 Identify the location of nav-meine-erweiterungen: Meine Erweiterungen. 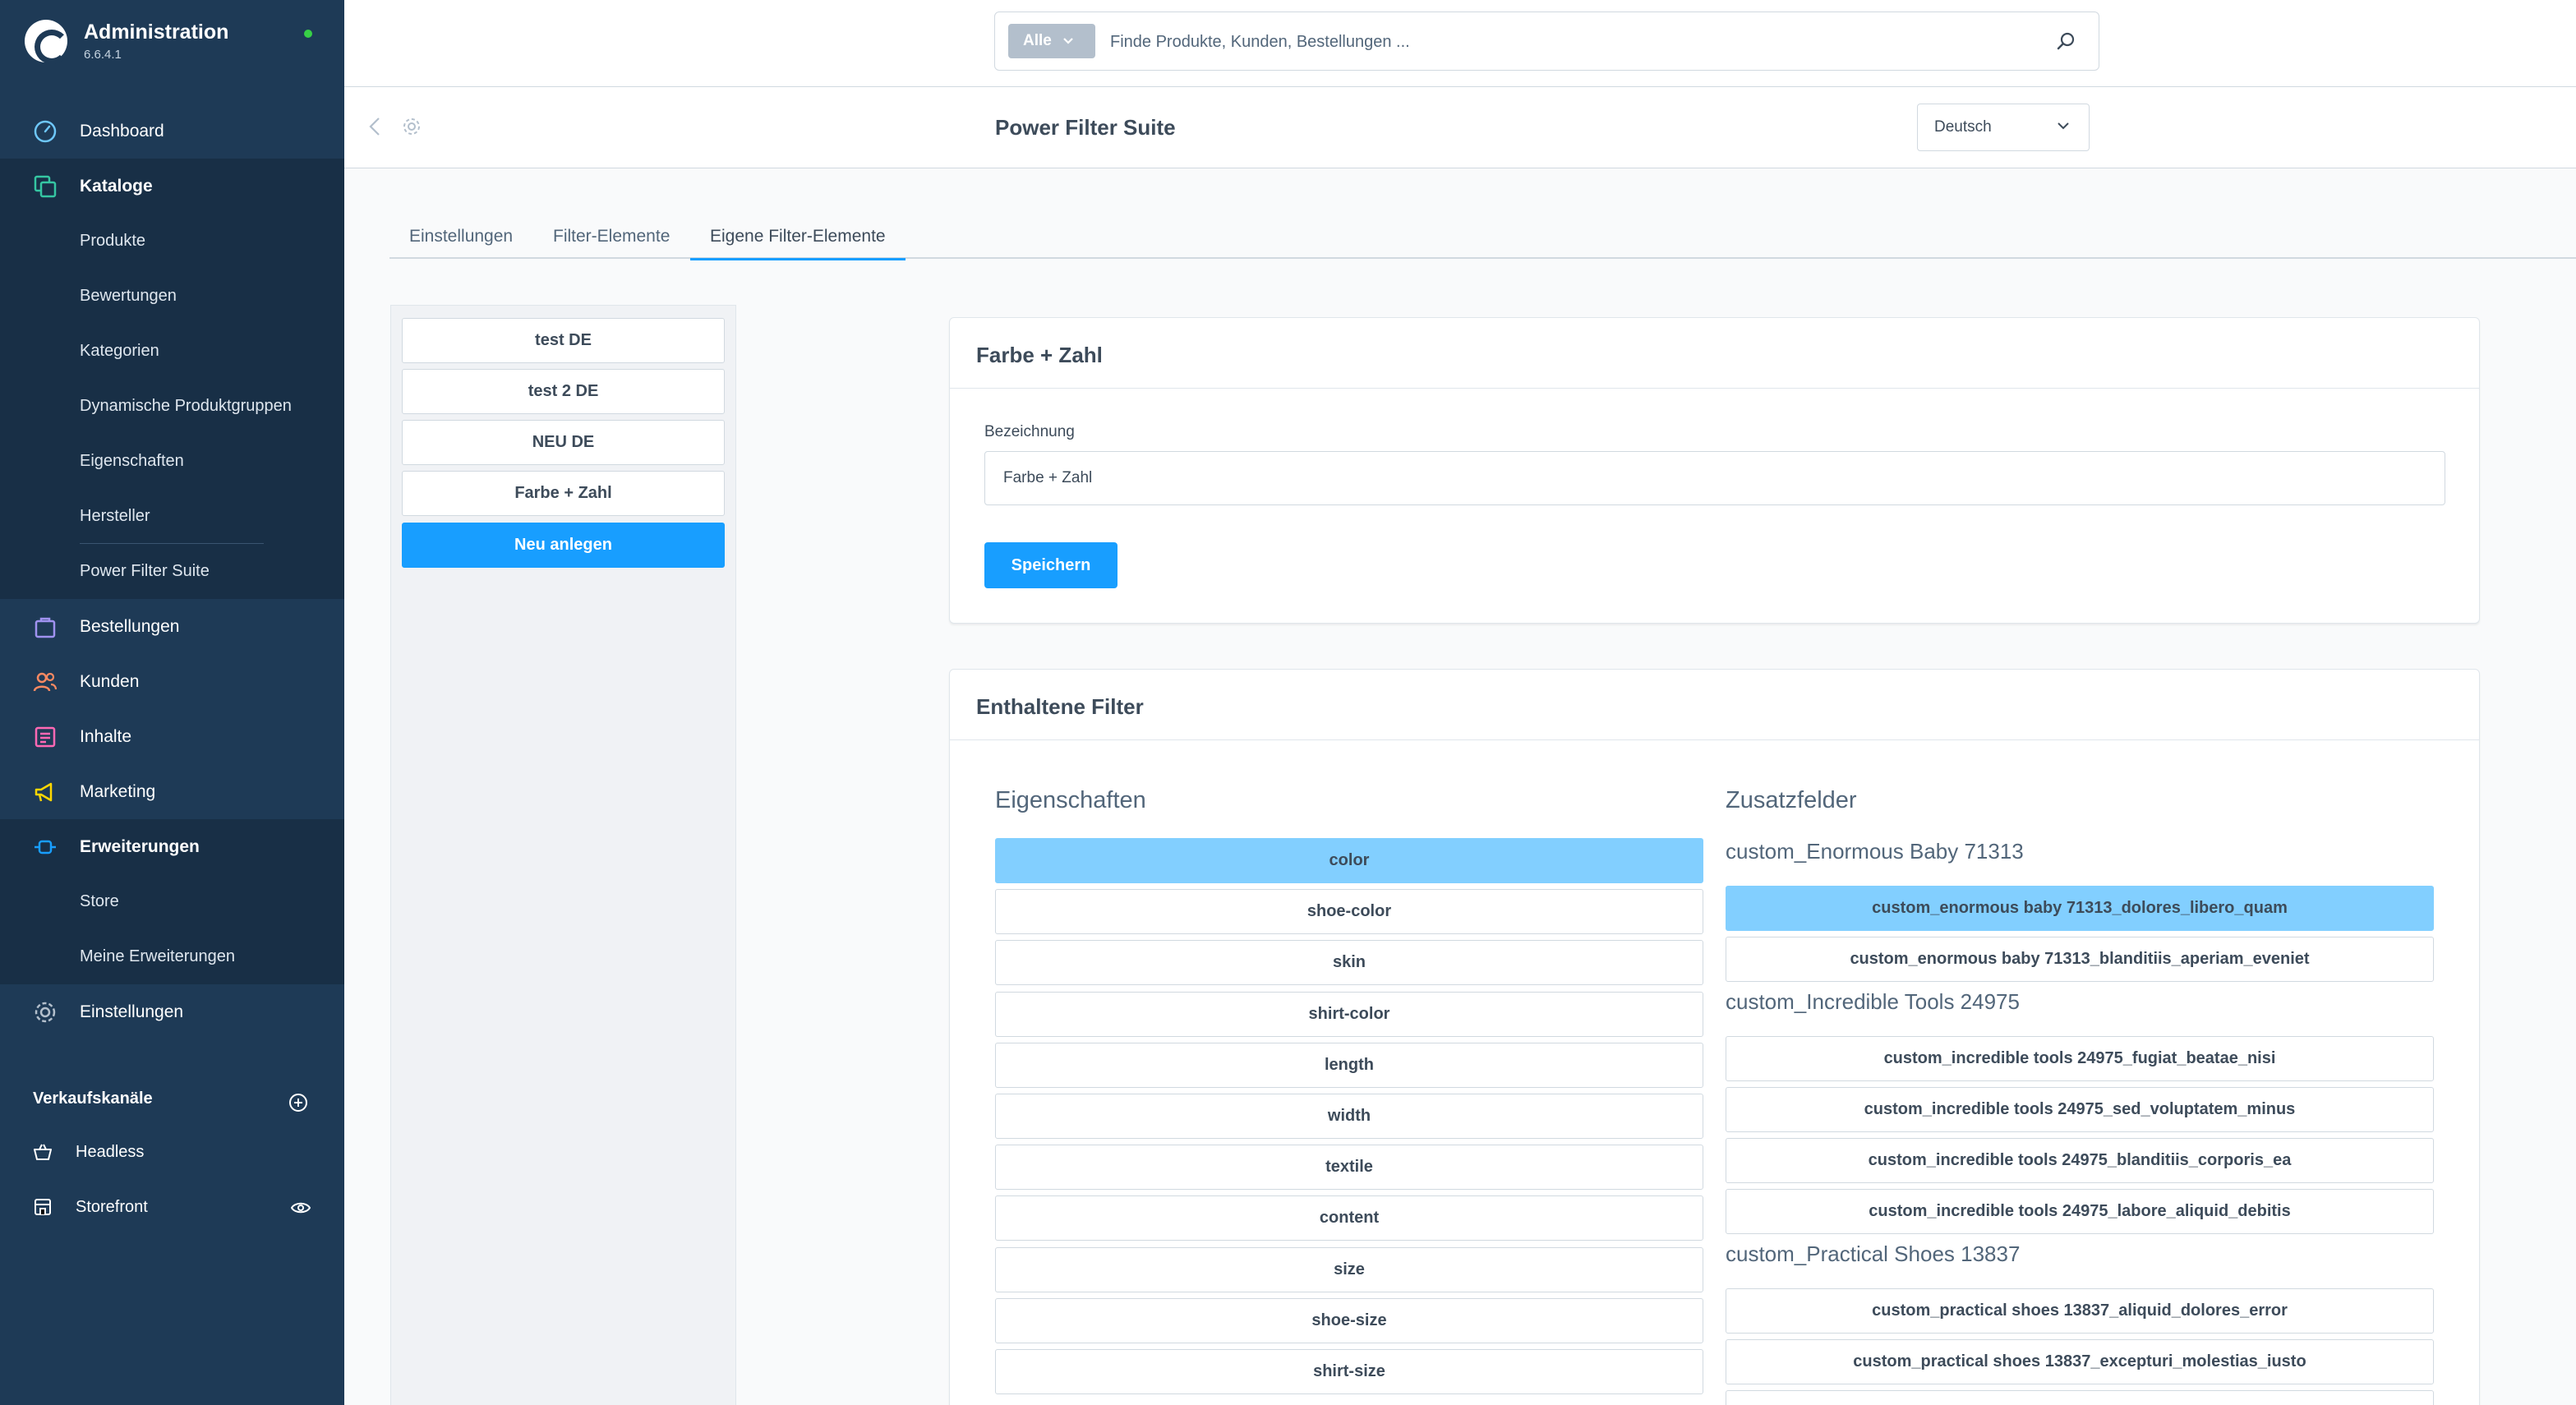
(172, 957).